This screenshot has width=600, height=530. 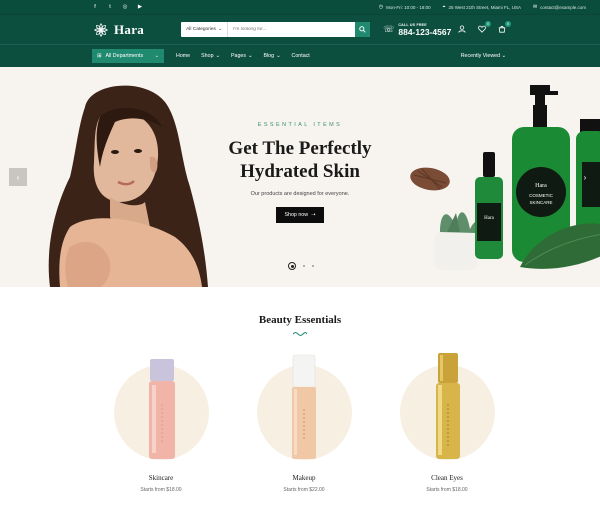 What do you see at coordinates (300, 334) in the screenshot?
I see `wave-divider-icon` at bounding box center [300, 334].